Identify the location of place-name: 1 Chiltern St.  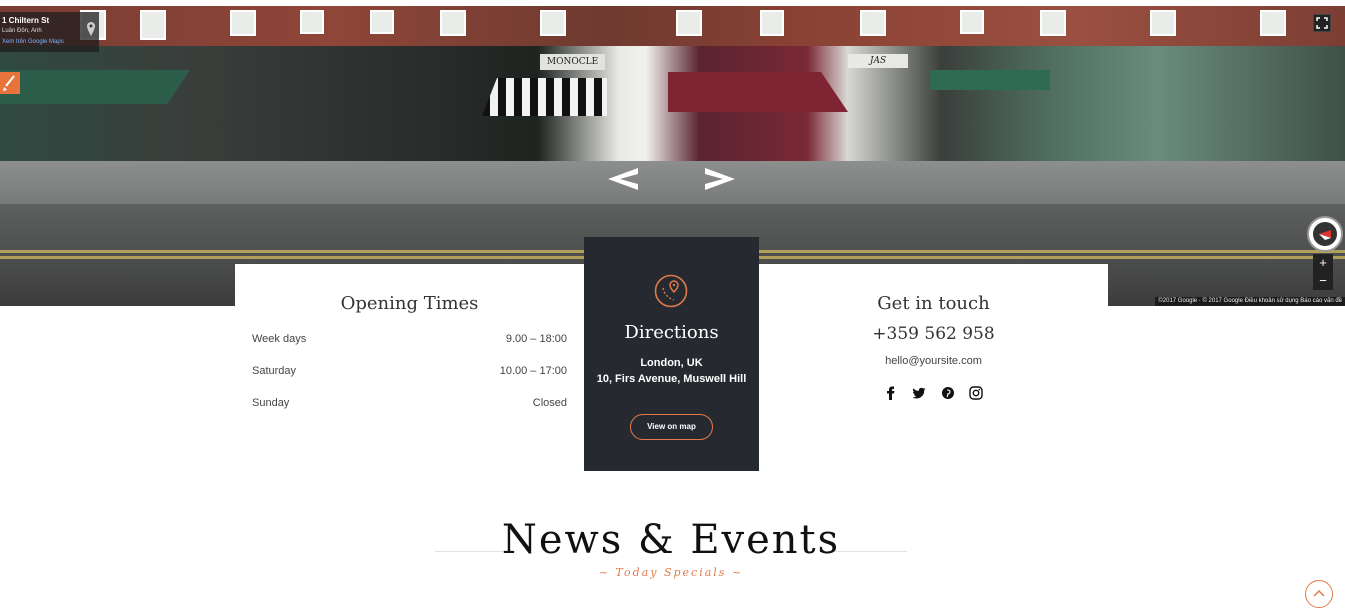
(26, 20).